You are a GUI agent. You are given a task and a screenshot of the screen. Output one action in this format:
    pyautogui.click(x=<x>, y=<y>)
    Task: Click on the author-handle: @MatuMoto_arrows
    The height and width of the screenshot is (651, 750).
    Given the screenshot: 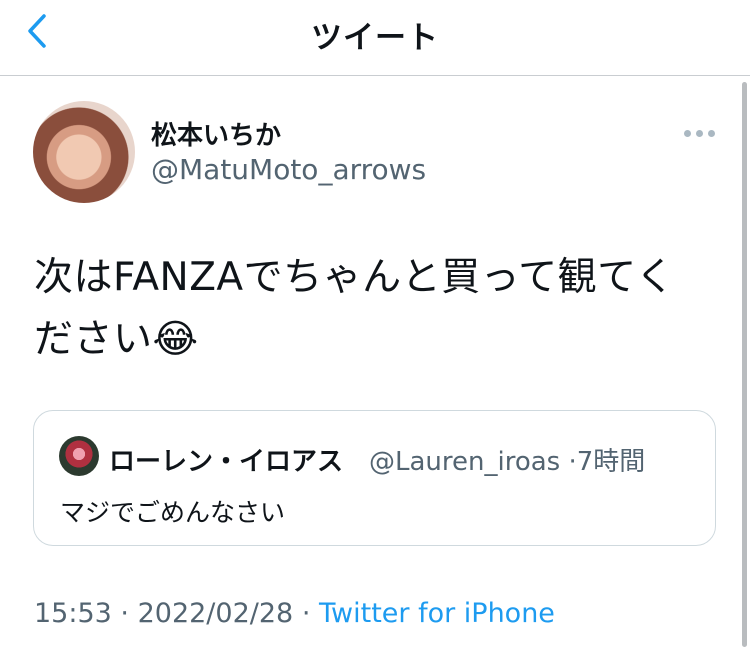 What is the action you would take?
    pyautogui.click(x=288, y=169)
    